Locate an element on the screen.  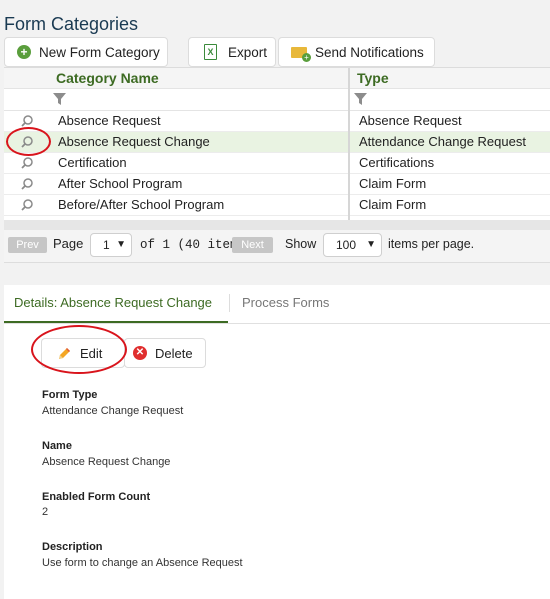
cell-type: Attendance Change Request is located at coordinates (442, 141).